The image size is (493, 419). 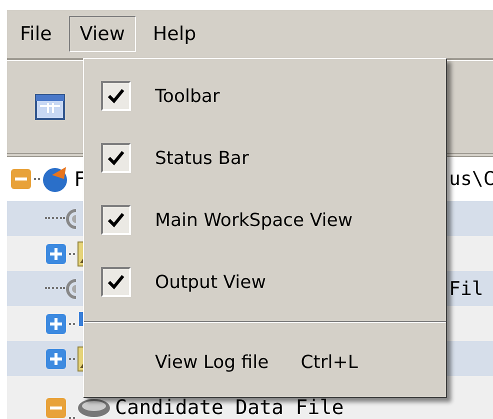 I want to click on menu-bar-item: Help, so click(x=175, y=34).